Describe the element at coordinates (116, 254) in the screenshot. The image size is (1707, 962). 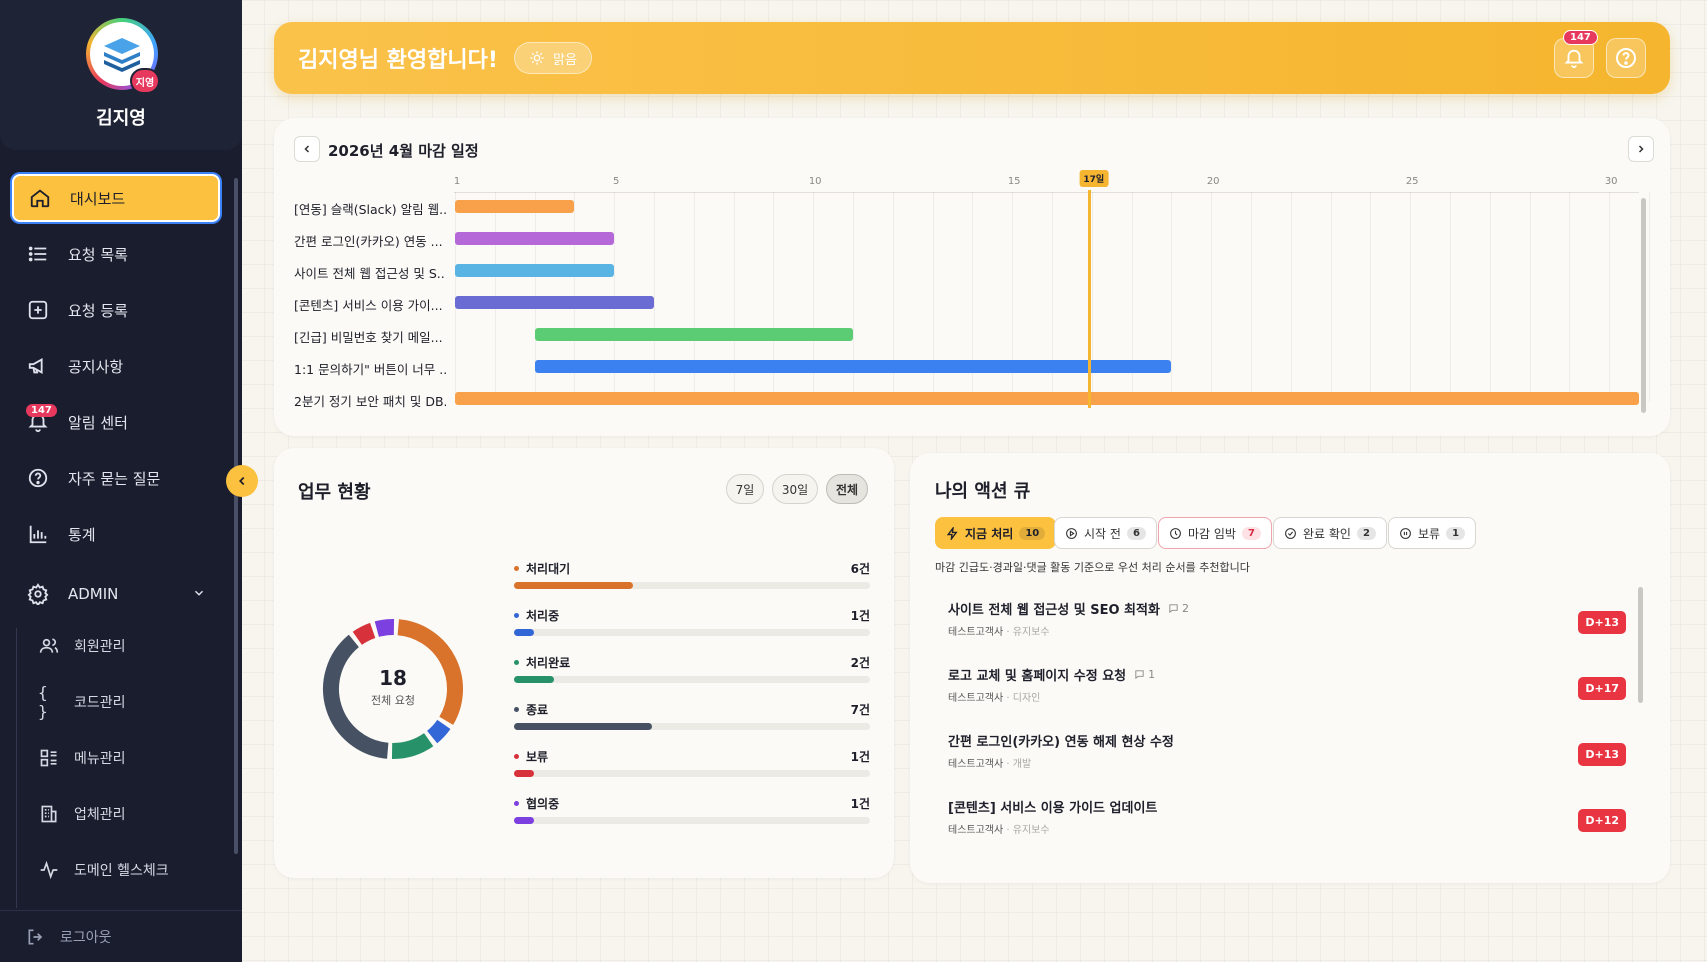
I see `sidebar-item-request-list: 요청 목록` at that location.